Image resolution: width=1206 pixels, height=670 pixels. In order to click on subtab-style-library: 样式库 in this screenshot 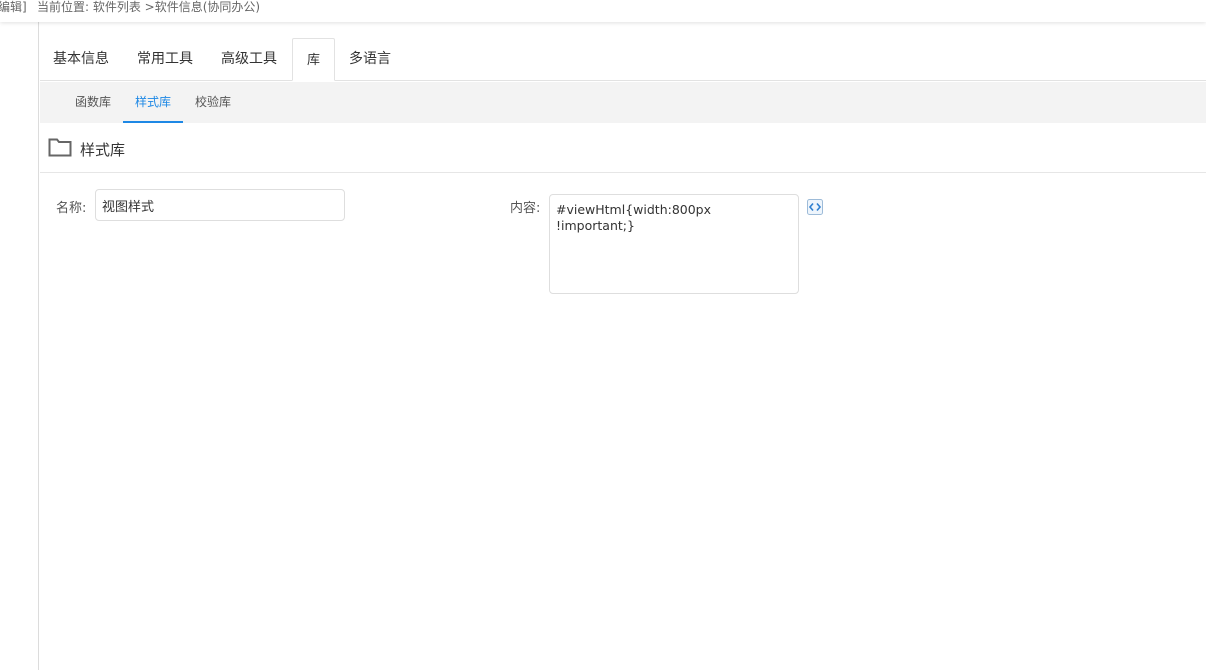, I will do `click(153, 102)`.